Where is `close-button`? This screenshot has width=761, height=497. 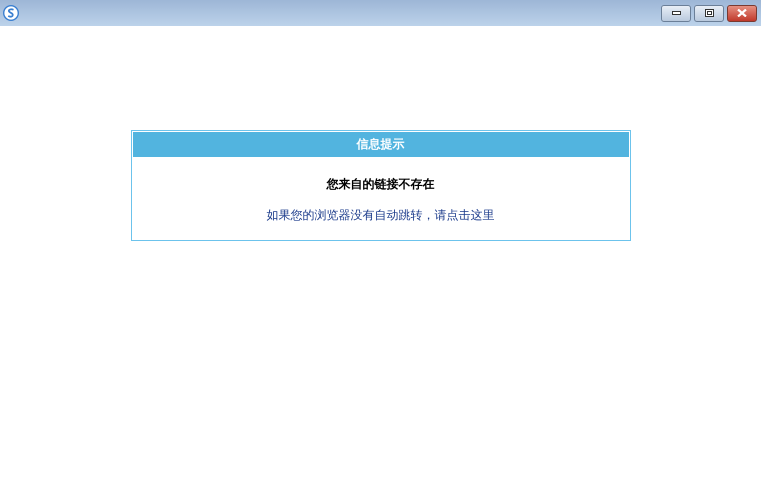 close-button is located at coordinates (742, 13).